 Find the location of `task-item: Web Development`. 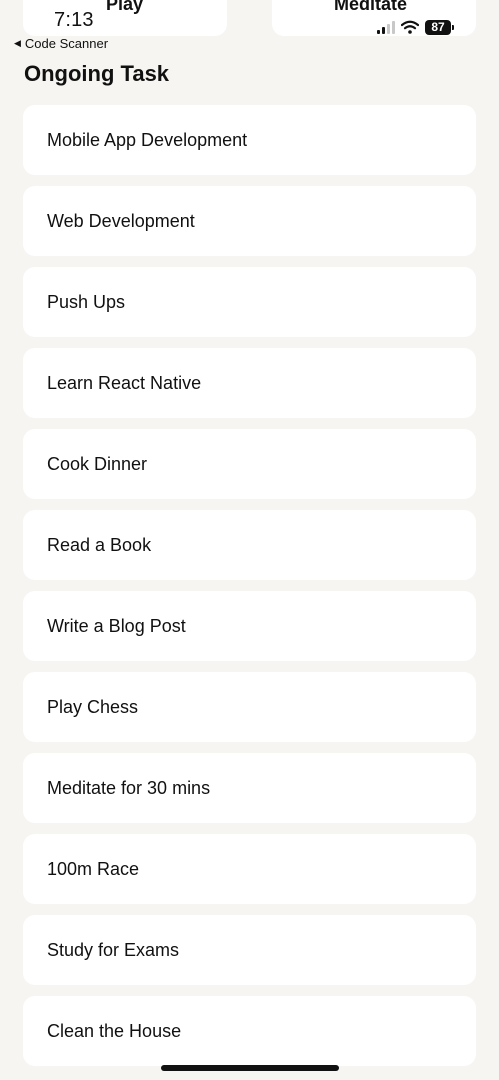

task-item: Web Development is located at coordinates (249, 221).